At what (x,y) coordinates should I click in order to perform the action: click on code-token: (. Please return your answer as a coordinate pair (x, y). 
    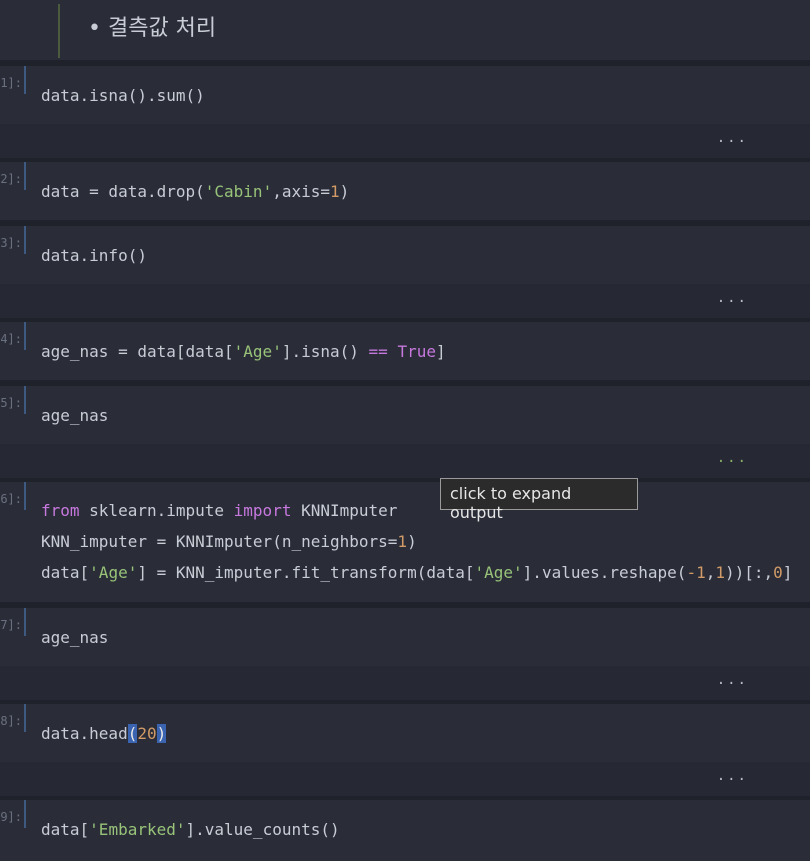
    Looking at the image, I should click on (132, 733).